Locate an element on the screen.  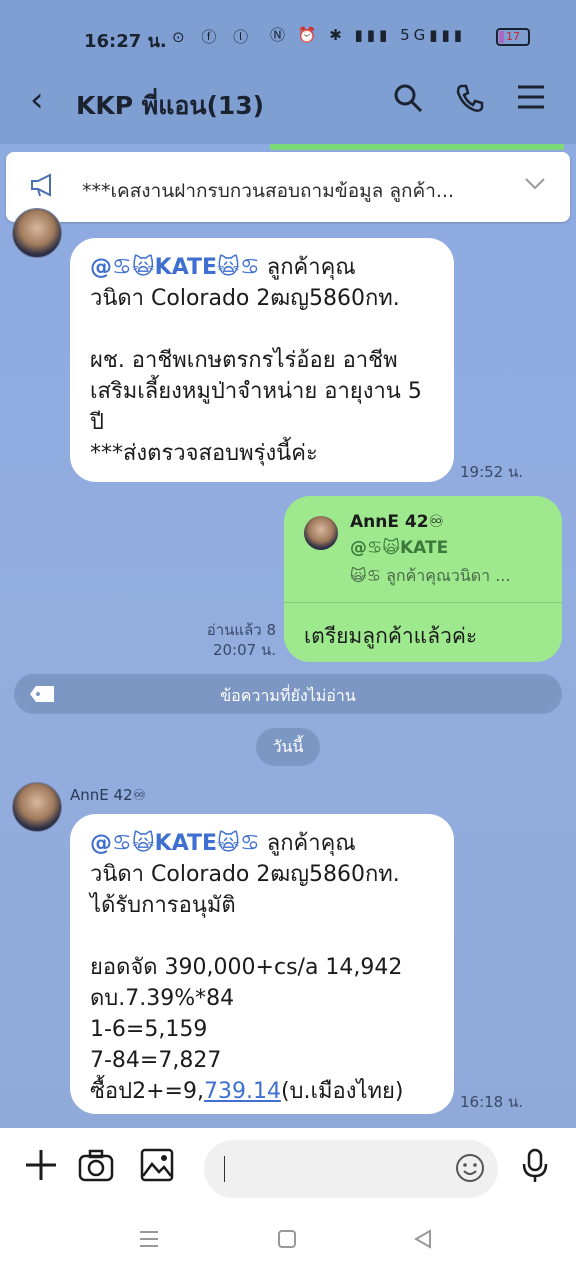
quote-sender: AnnE 42♾ is located at coordinates (397, 522).